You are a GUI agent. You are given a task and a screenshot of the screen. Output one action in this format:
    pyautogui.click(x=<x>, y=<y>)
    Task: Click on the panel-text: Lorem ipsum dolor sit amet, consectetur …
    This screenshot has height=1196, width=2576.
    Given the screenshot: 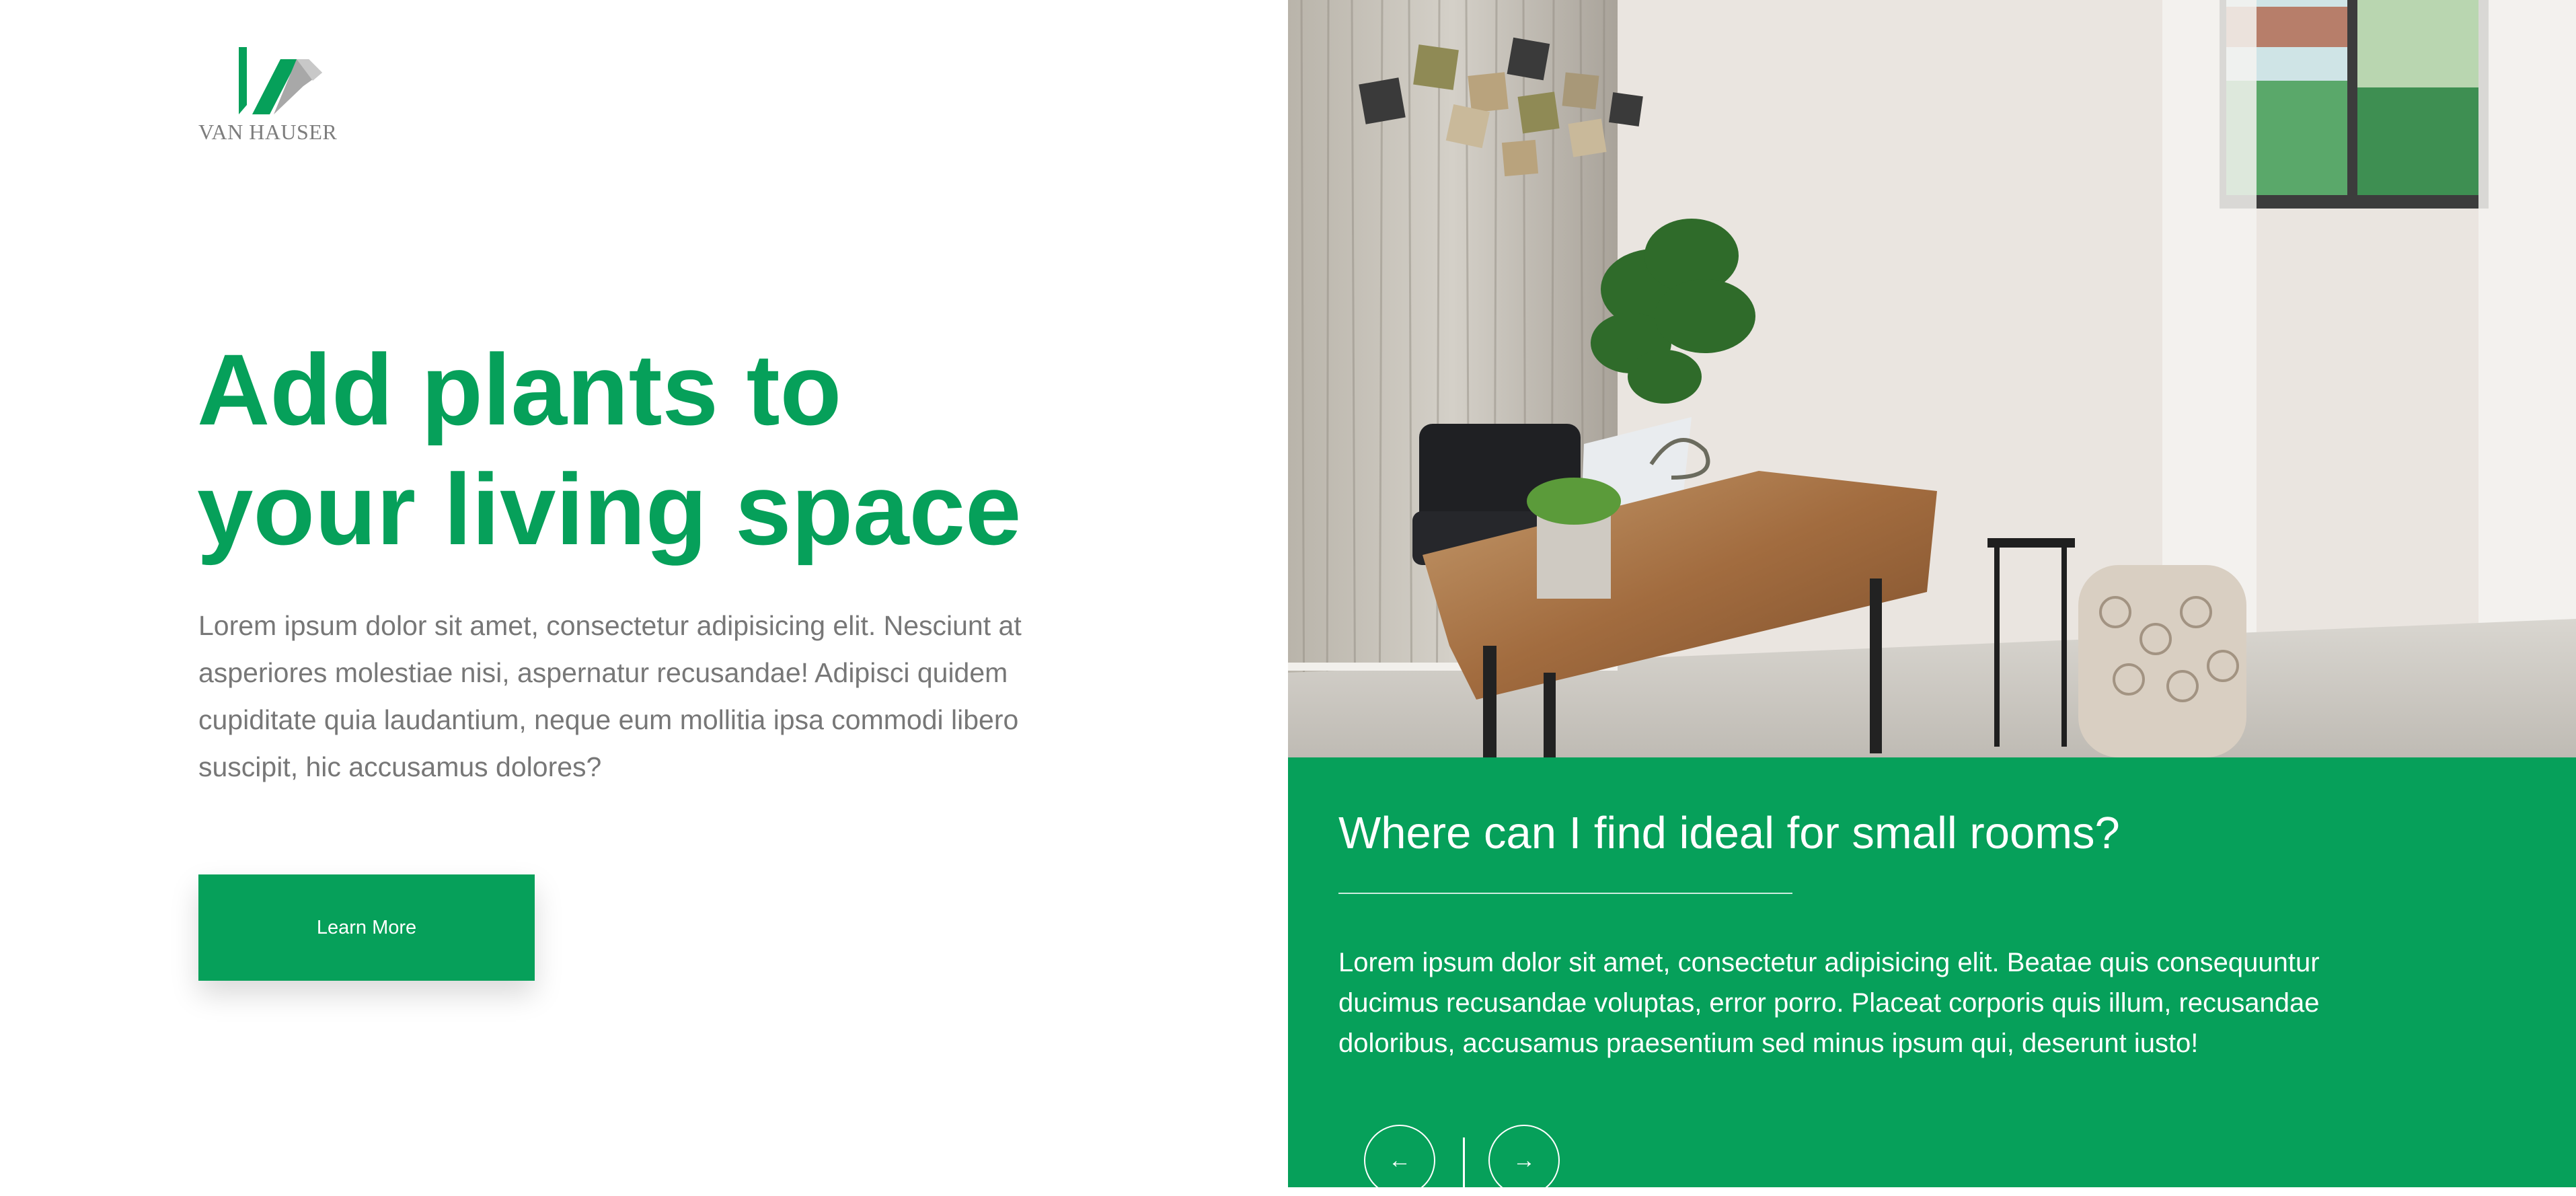 What is the action you would take?
    pyautogui.click(x=1829, y=1003)
    